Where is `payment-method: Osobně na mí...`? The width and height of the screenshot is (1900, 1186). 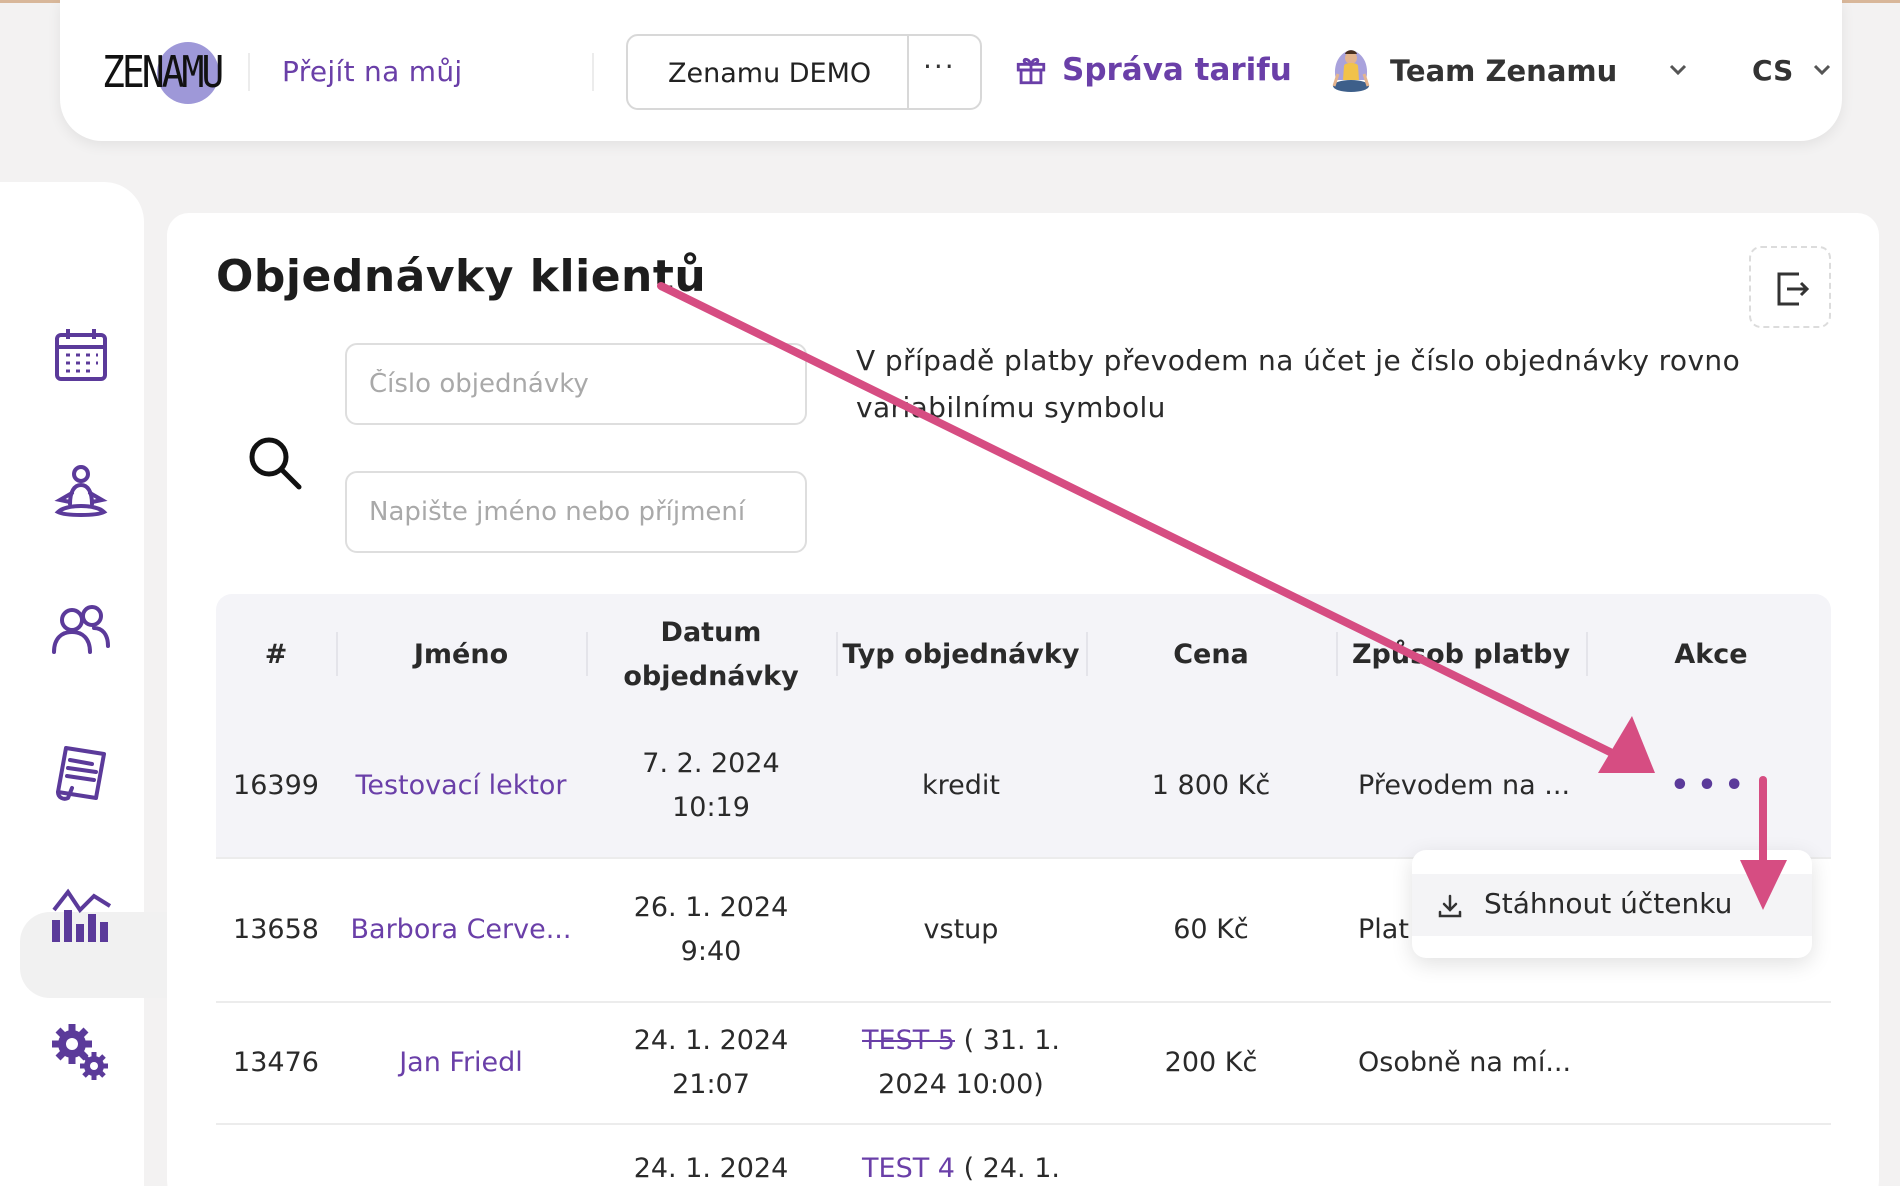 payment-method: Osobně na mí... is located at coordinates (1465, 1062).